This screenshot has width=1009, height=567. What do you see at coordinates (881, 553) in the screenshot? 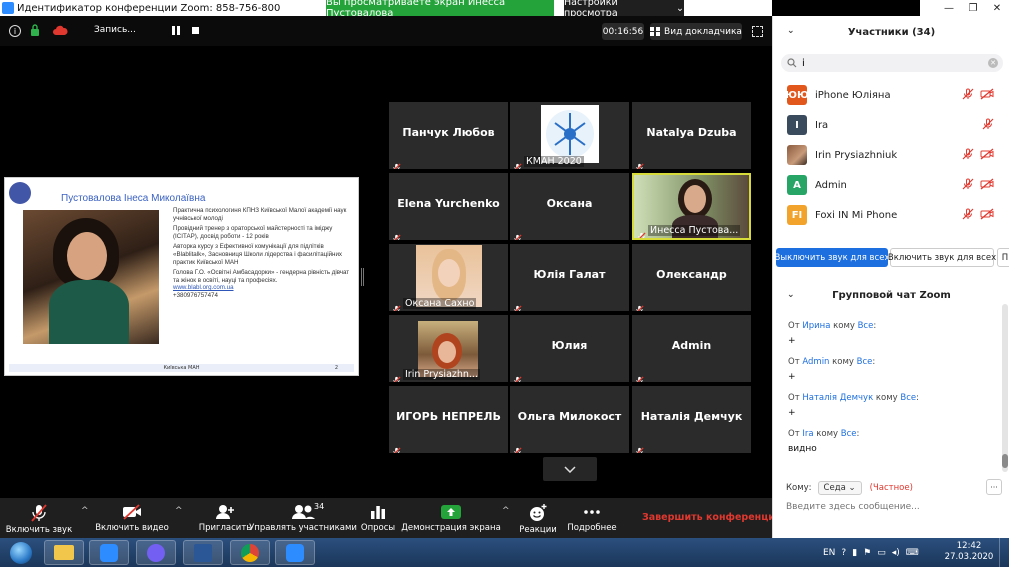
I see `display-icon: ▭` at bounding box center [881, 553].